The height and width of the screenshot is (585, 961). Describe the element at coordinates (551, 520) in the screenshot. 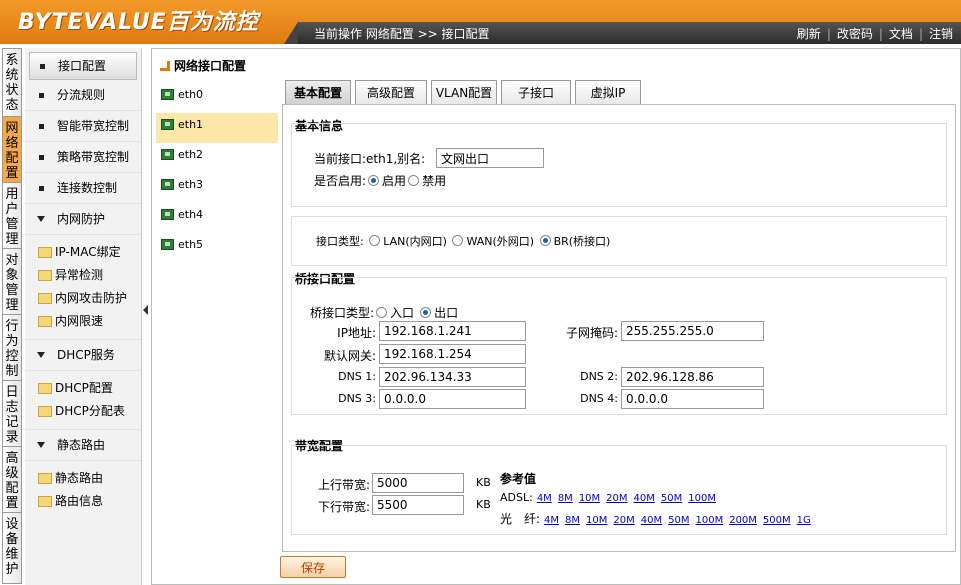

I see `fiber-4m-link: 4M` at that location.